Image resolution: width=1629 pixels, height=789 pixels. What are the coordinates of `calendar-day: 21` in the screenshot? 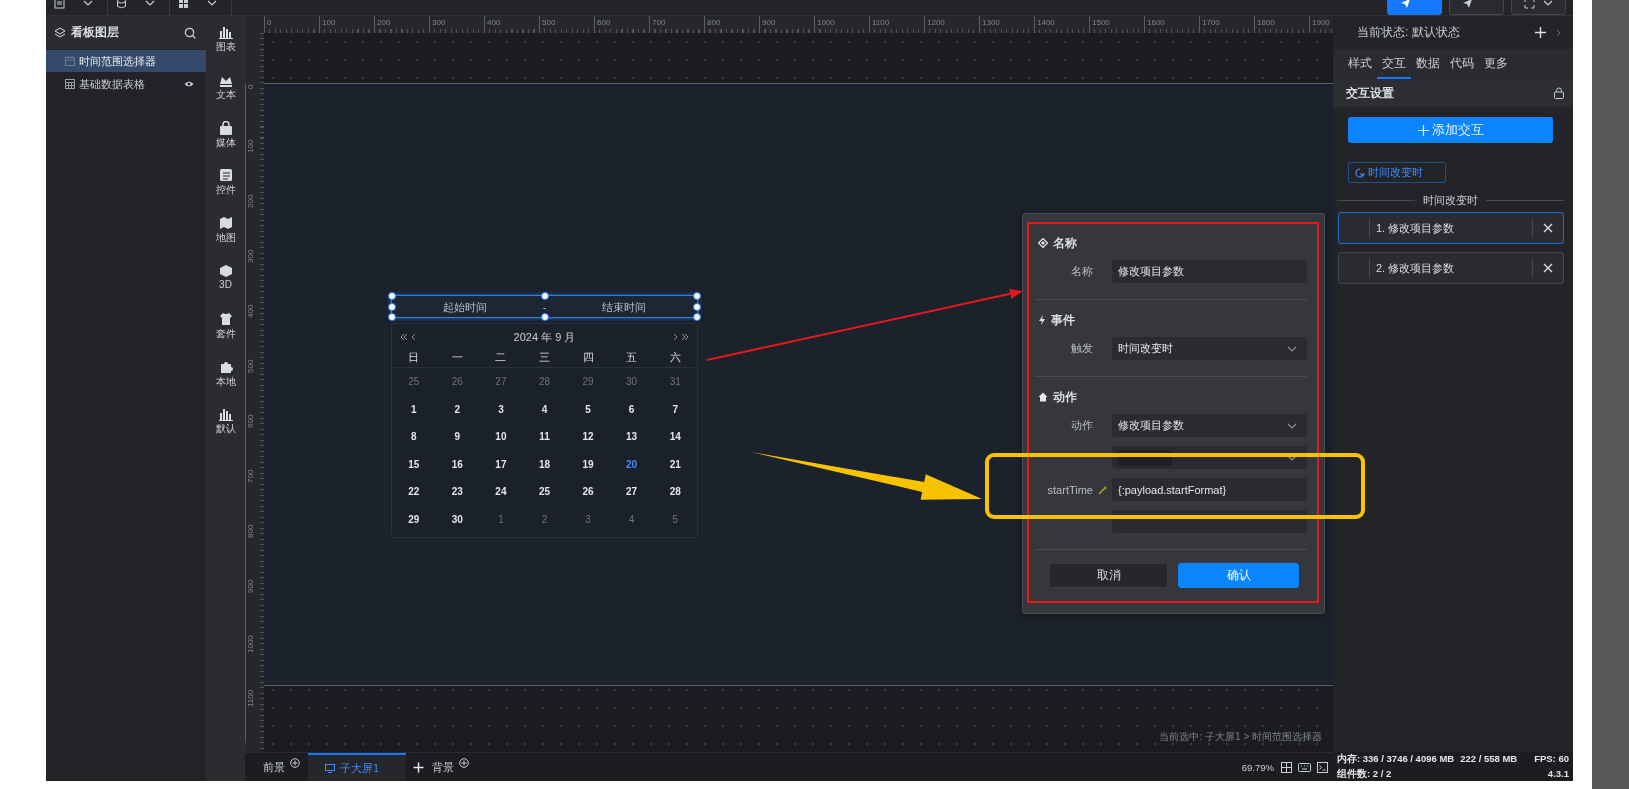 It's located at (675, 464).